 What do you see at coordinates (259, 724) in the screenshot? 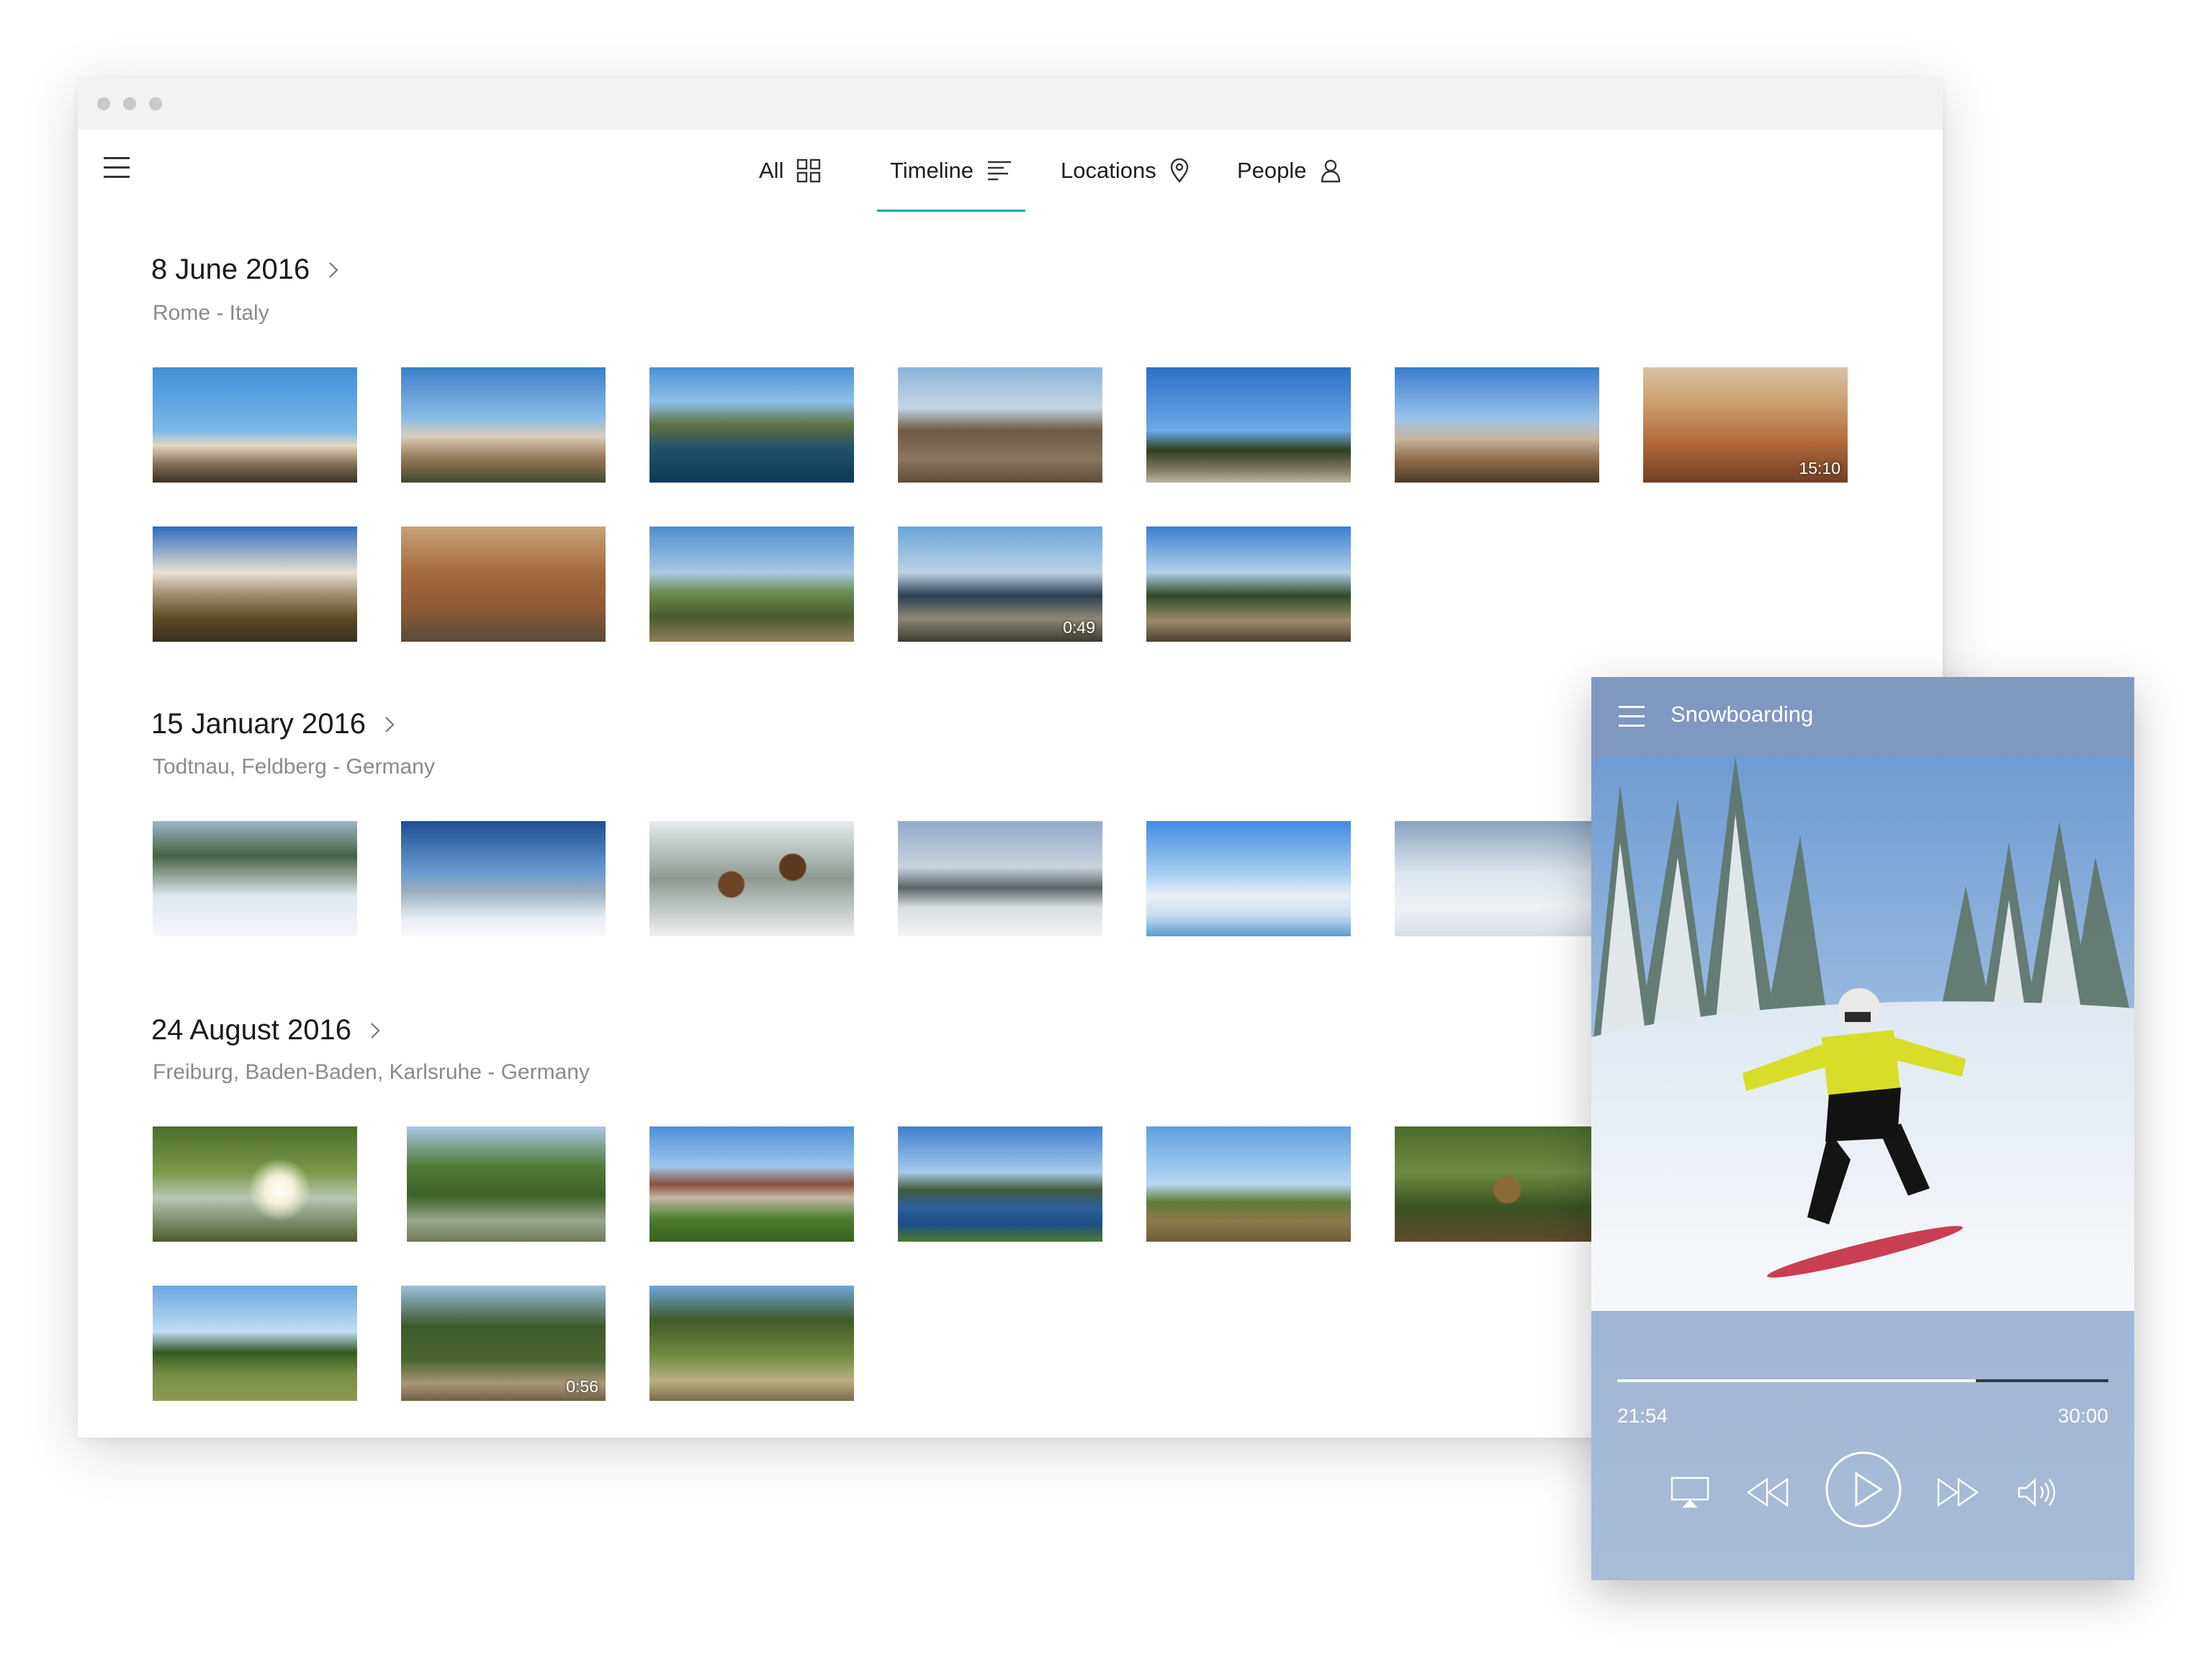
I see `section-date: 15 January 2016` at bounding box center [259, 724].